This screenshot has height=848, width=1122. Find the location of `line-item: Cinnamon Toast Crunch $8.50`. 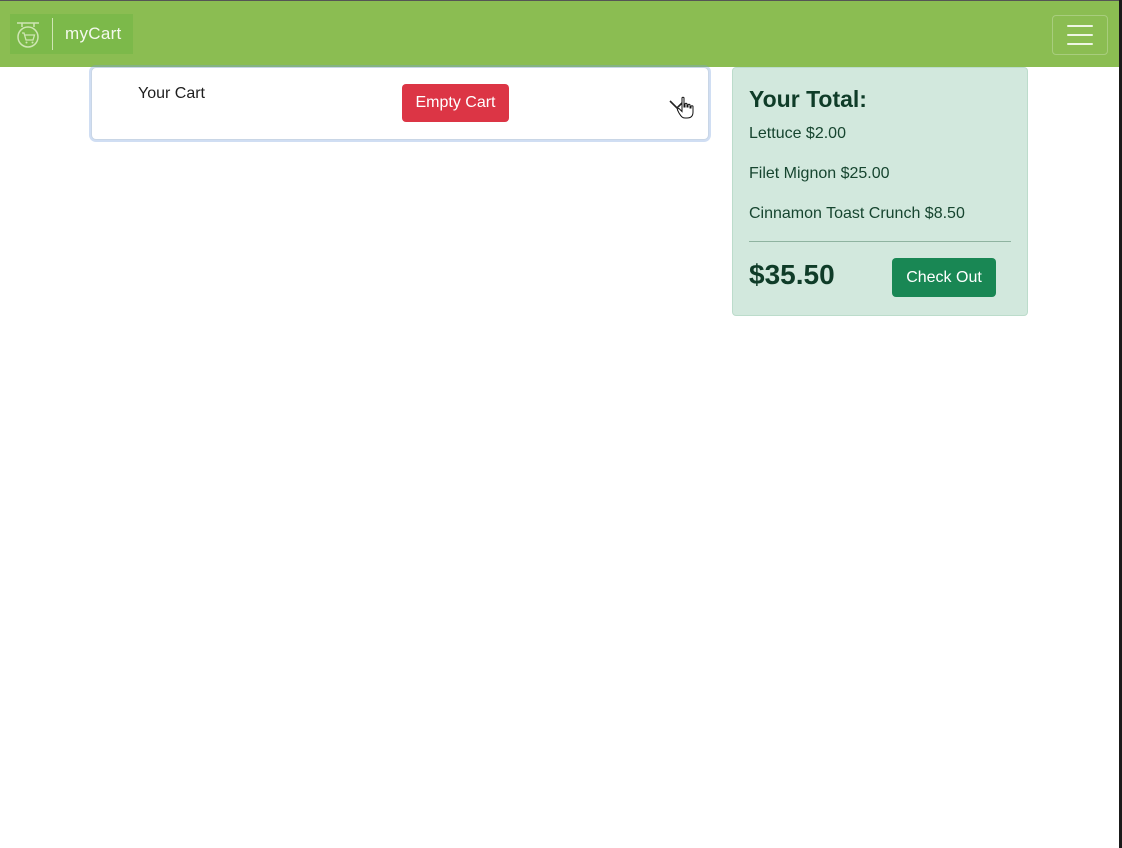

line-item: Cinnamon Toast Crunch $8.50 is located at coordinates (857, 213).